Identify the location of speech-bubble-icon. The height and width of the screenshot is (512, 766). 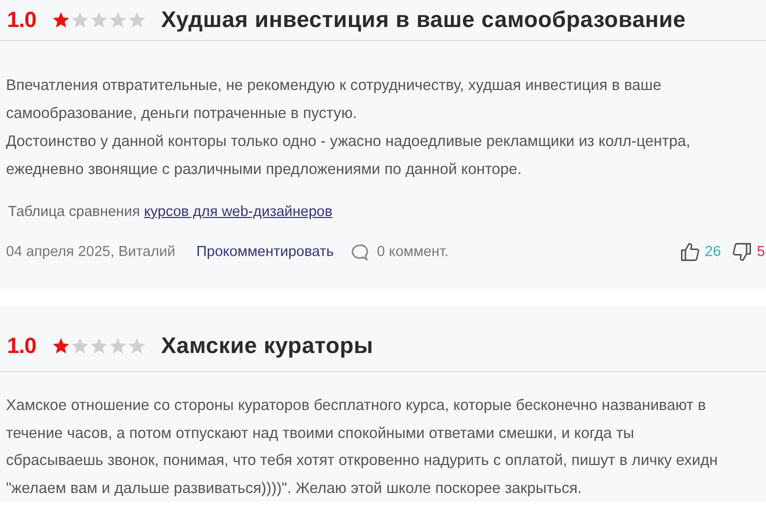
(359, 252).